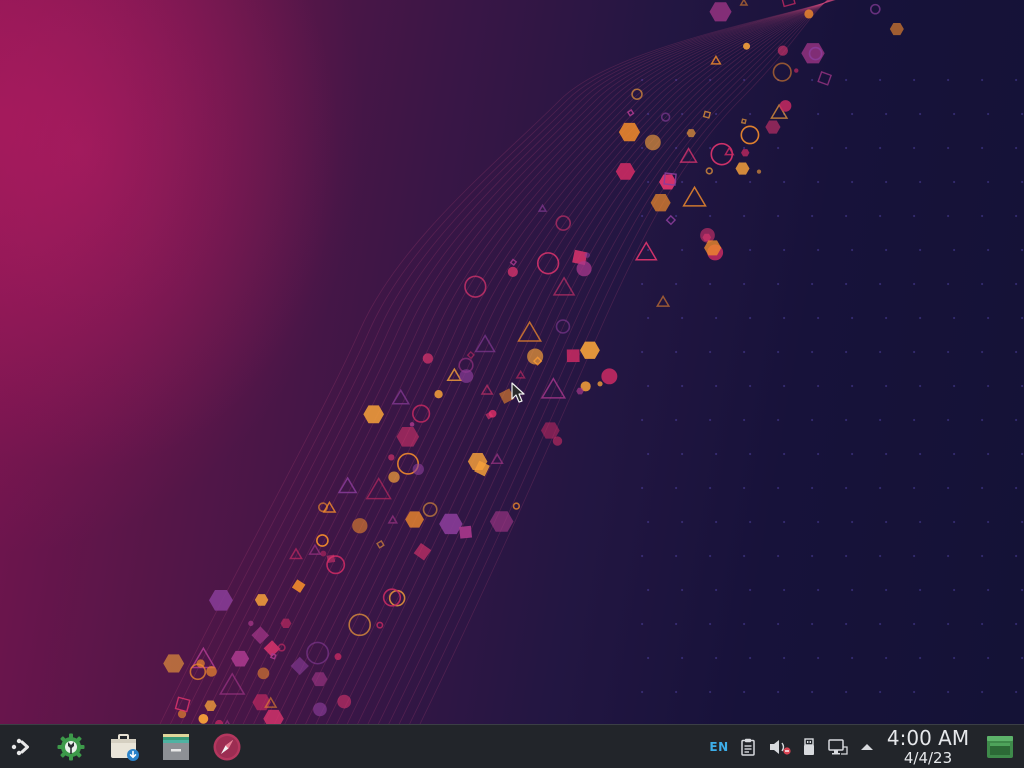  I want to click on show-desktop-icon, so click(1000, 747).